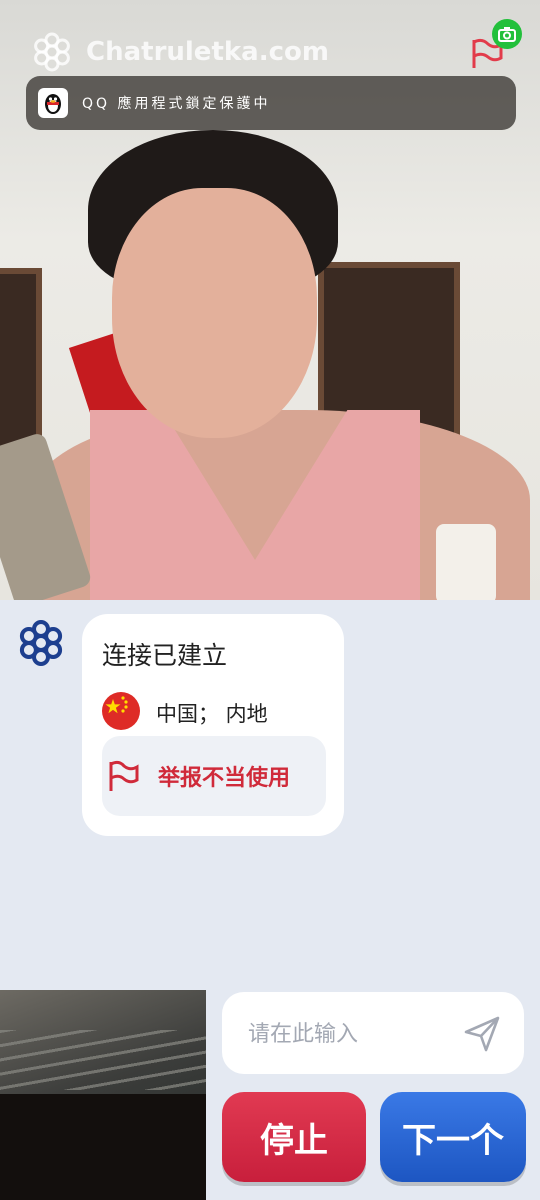 This screenshot has height=1200, width=540. I want to click on next-label: 下一个, so click(453, 1140).